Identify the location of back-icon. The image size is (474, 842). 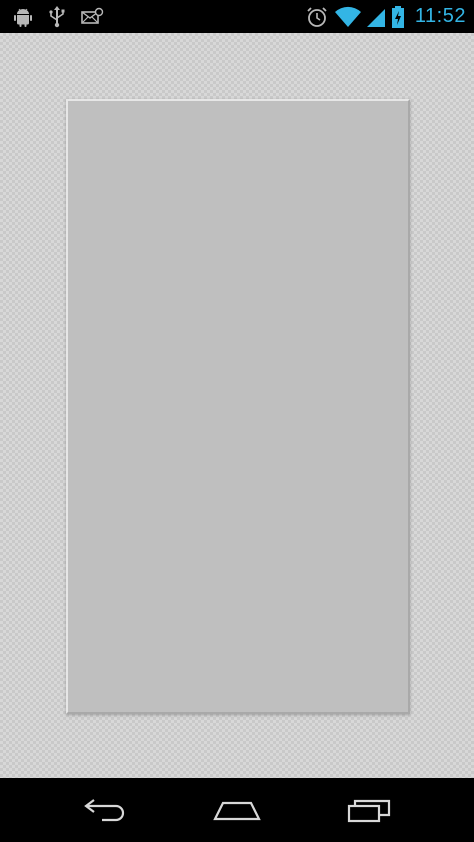
(105, 810).